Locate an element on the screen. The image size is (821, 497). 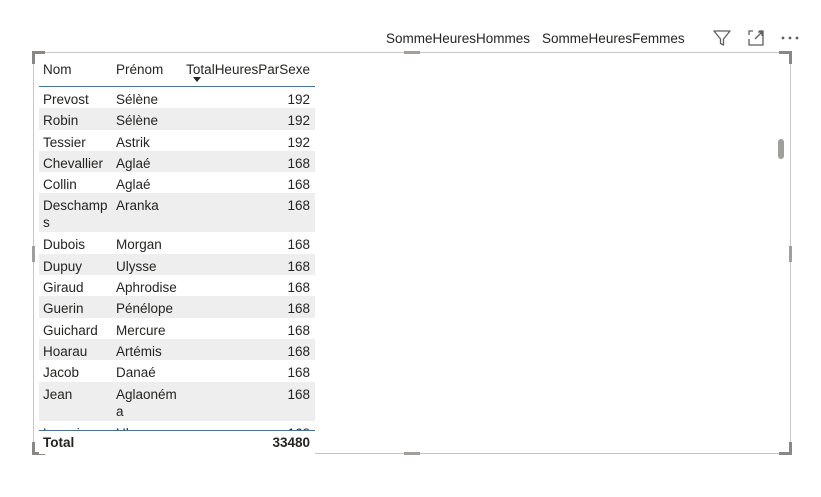
table-row: Tessier Astrik 192 is located at coordinates (177, 140).